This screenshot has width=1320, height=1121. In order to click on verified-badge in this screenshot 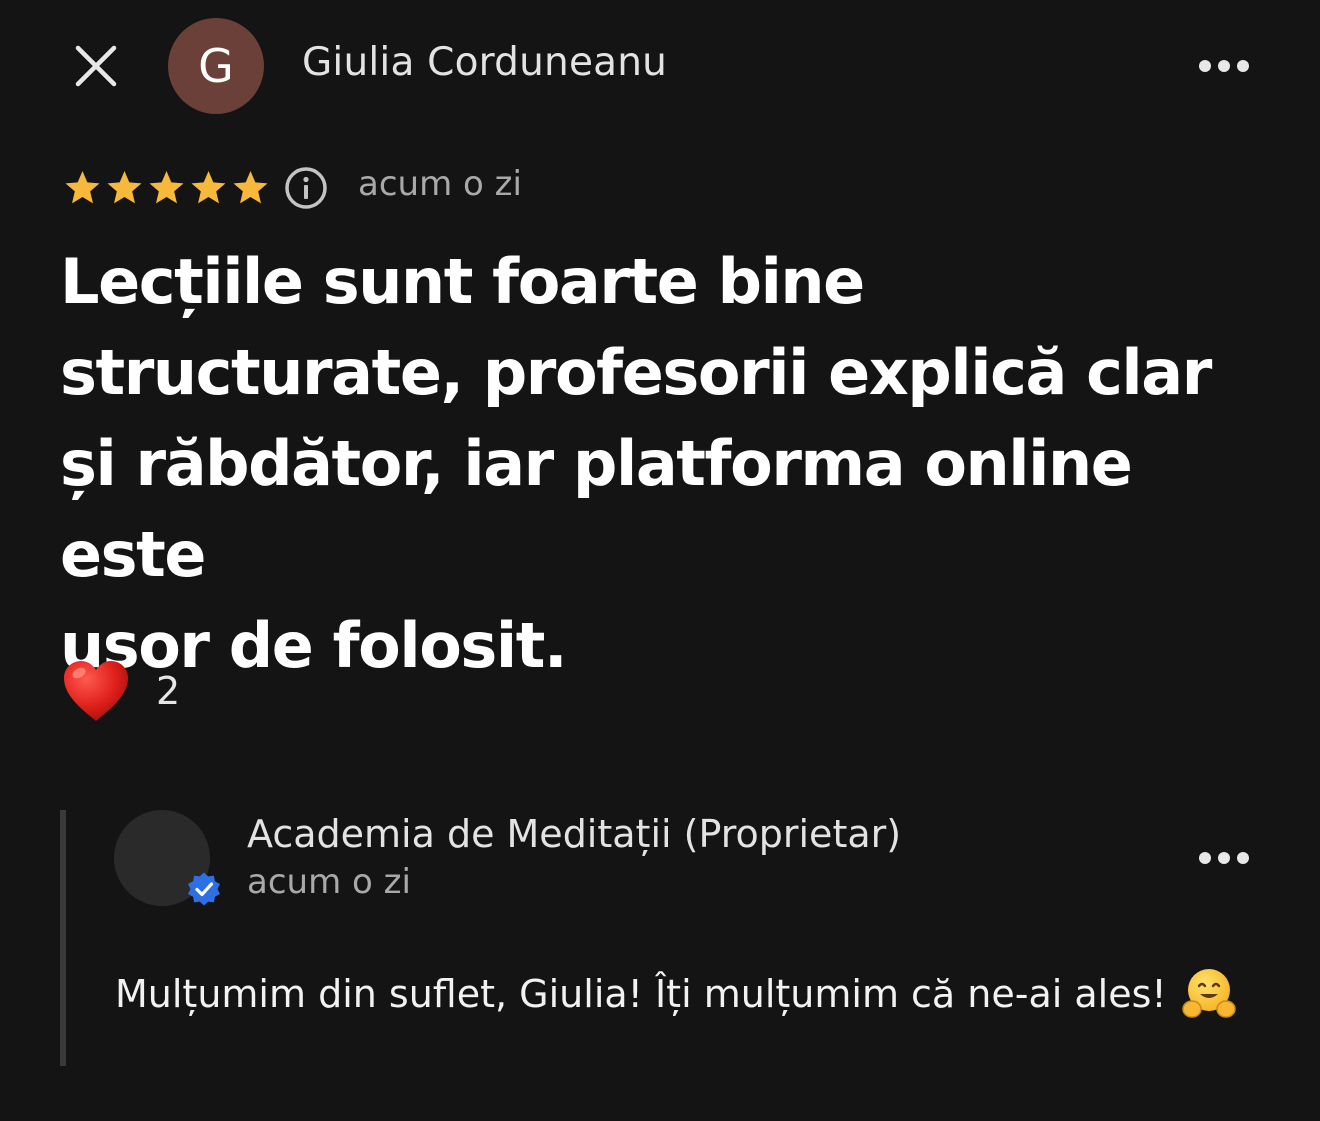, I will do `click(204, 889)`.